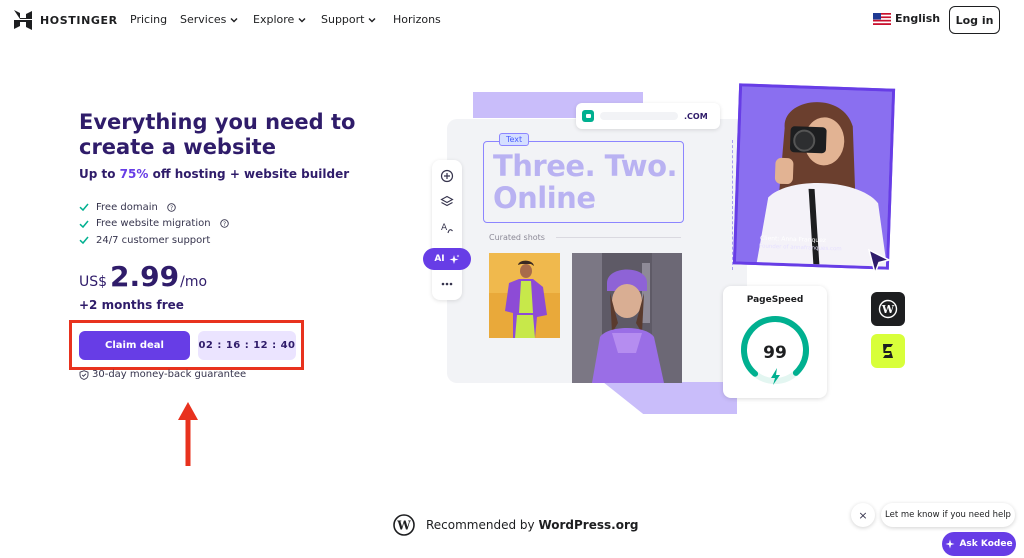  I want to click on price-value: 2.99, so click(145, 276).